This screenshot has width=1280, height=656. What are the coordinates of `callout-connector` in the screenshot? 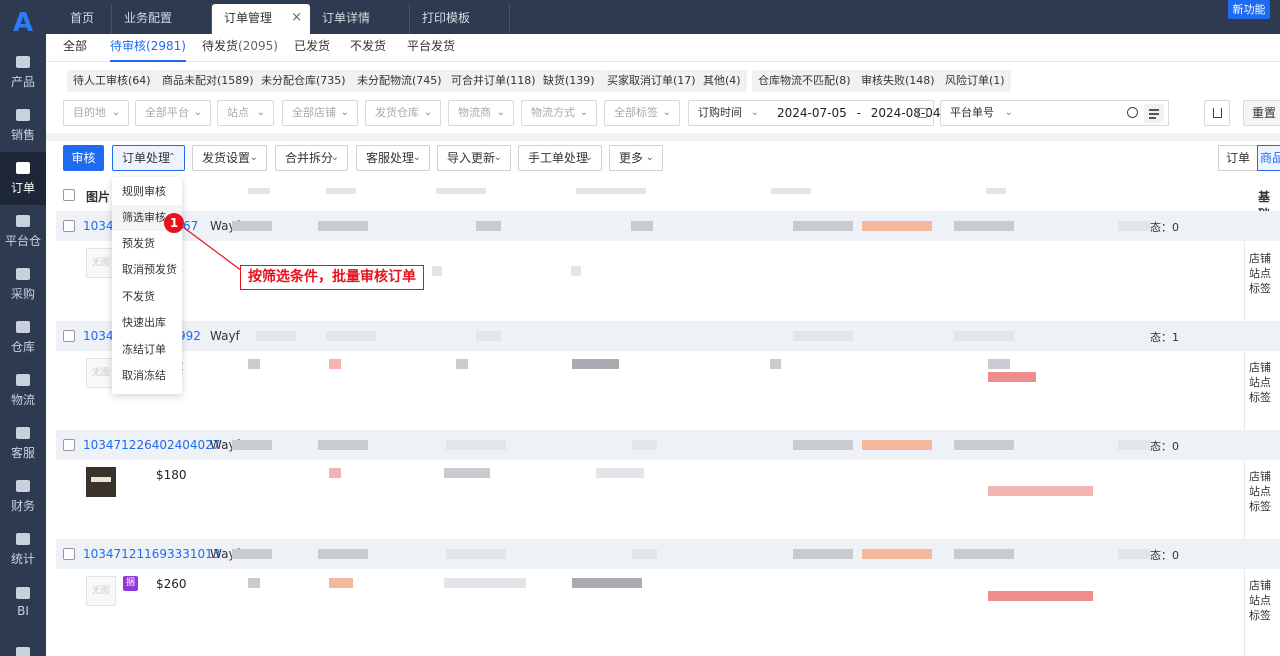 It's located at (212, 249).